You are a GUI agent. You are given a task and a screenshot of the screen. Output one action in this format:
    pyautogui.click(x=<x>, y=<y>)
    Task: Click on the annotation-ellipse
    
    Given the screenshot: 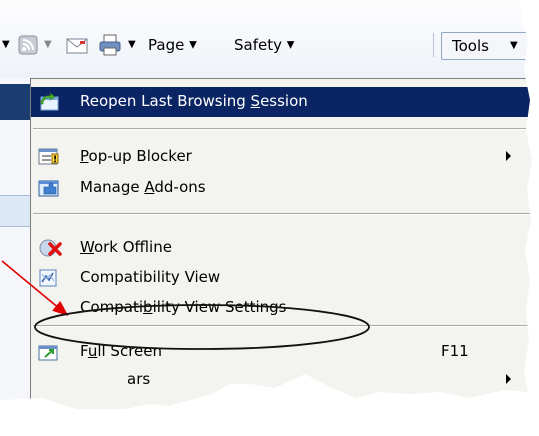 What is the action you would take?
    pyautogui.click(x=202, y=327)
    